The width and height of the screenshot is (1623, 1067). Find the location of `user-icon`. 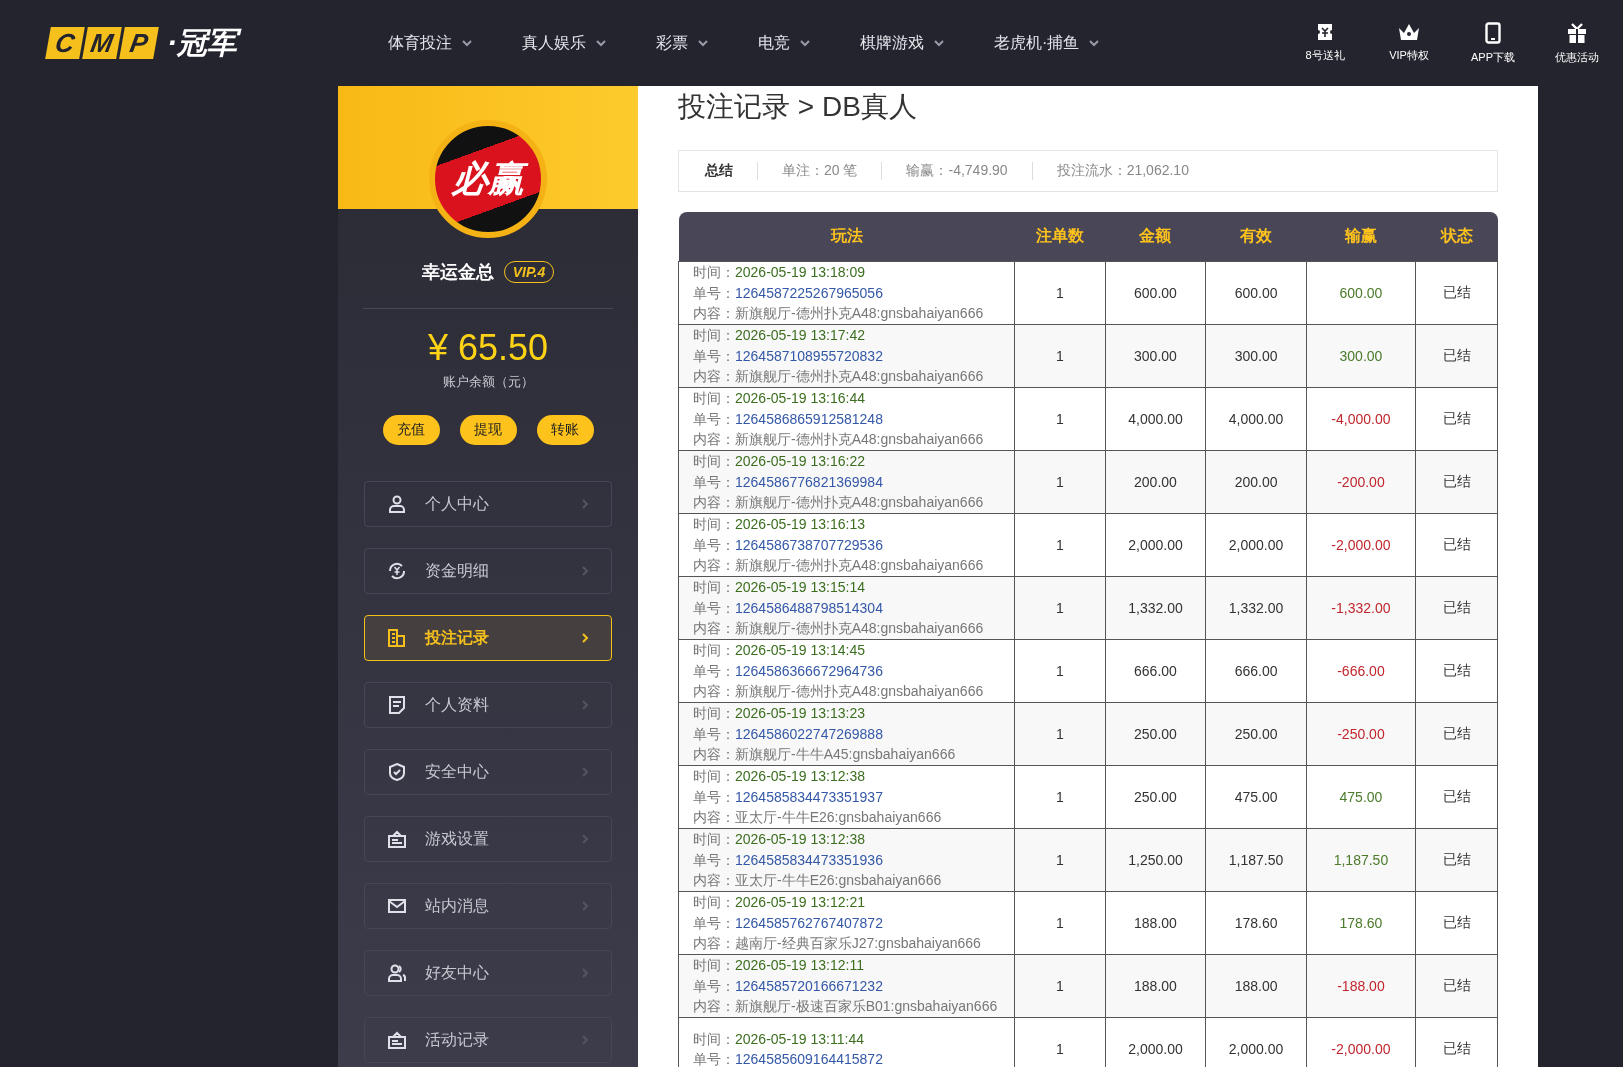

user-icon is located at coordinates (397, 504).